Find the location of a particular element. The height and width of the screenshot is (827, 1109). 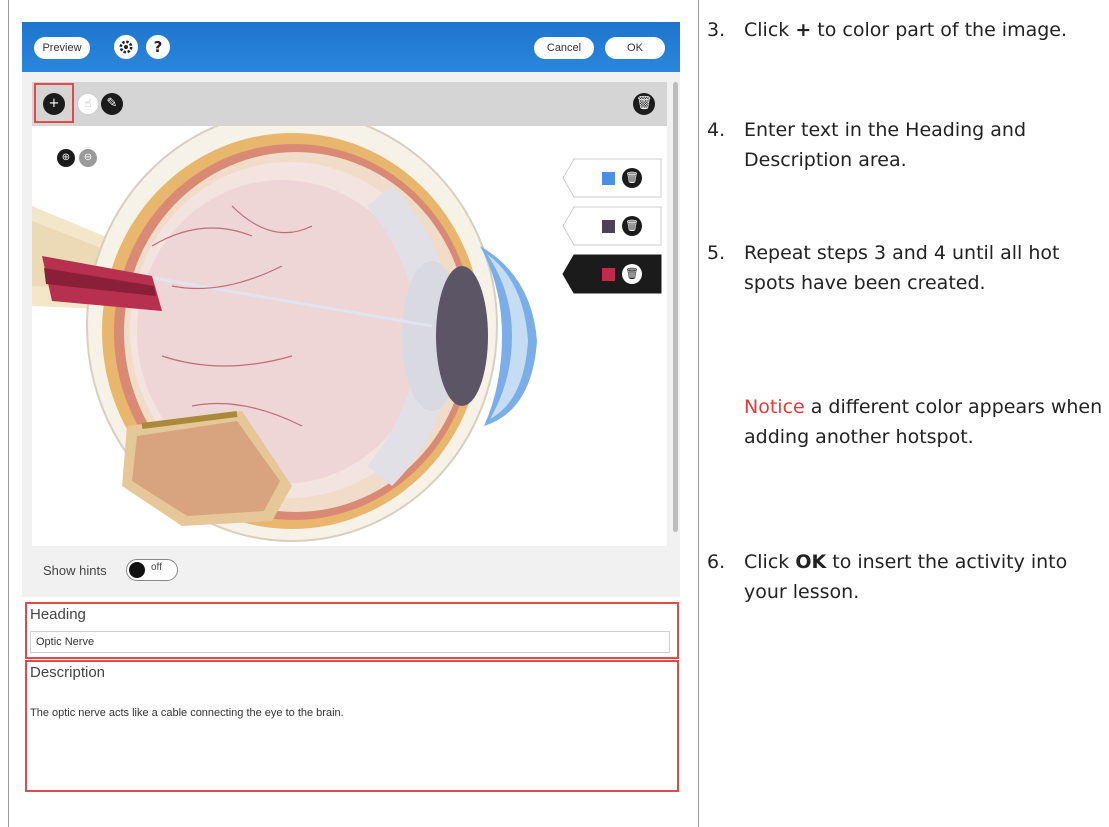

step-text: Click + to color part of the image. is located at coordinates (906, 30).